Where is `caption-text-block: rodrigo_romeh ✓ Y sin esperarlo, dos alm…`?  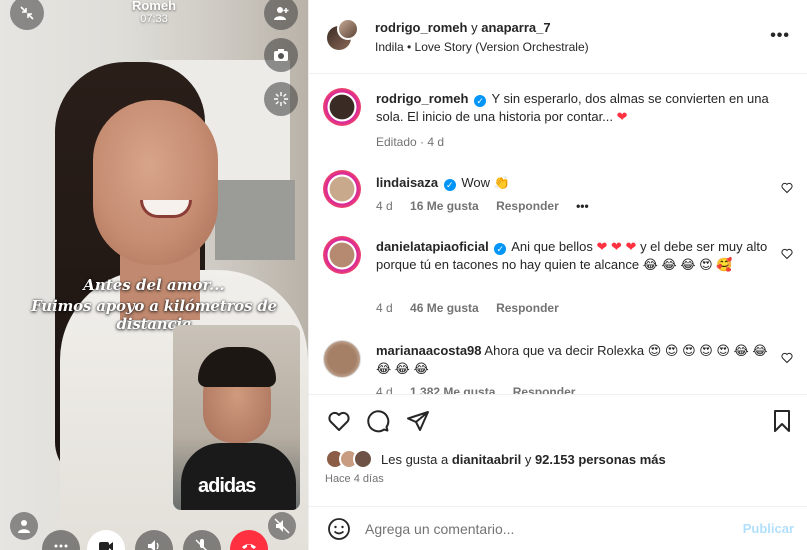
caption-text-block: rodrigo_romeh ✓ Y sin esperarlo, dos alm… is located at coordinates (573, 108).